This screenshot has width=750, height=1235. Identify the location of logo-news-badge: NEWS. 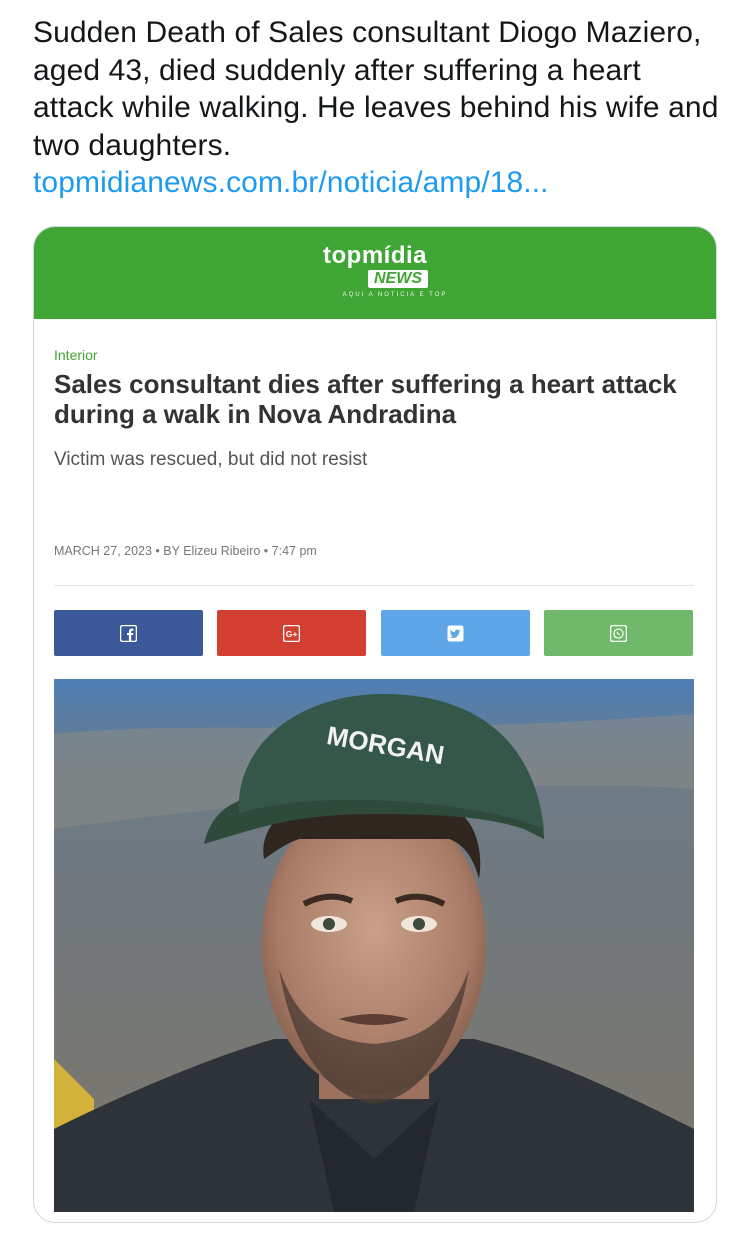
(398, 279).